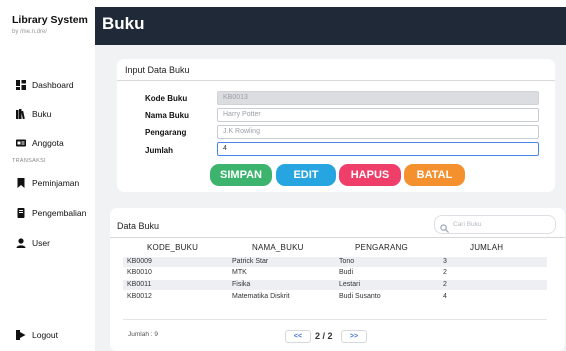 The width and height of the screenshot is (566, 351). Describe the element at coordinates (360, 296) in the screenshot. I see `cell-pengarang: Budi Susanto` at that location.